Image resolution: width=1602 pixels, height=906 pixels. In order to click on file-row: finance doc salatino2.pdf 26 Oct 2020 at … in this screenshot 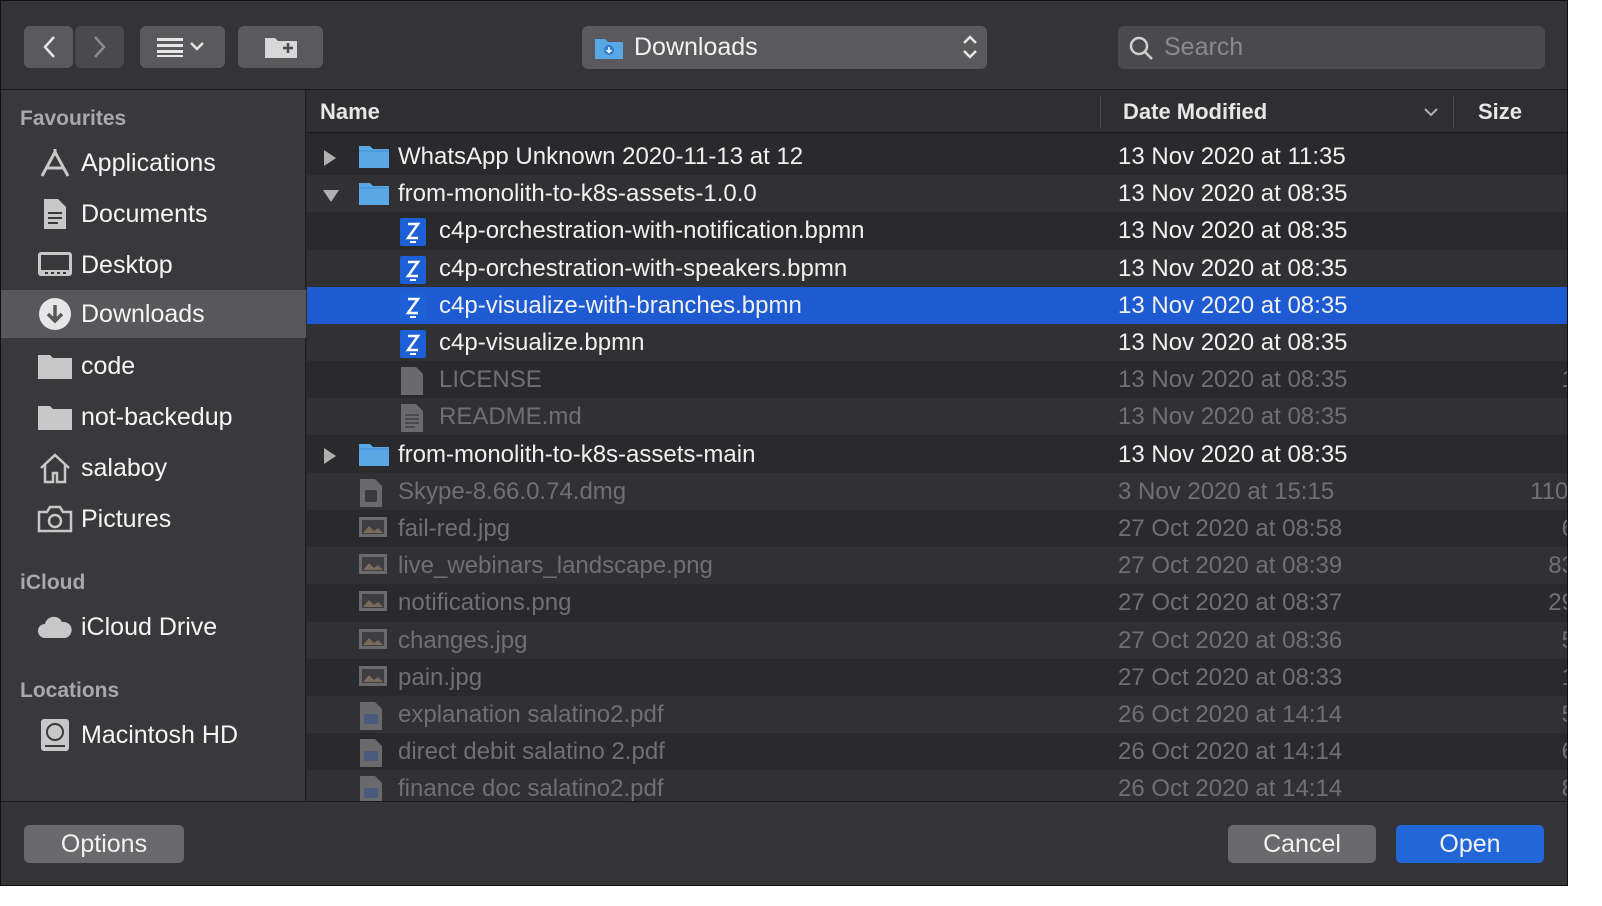, I will do `click(937, 785)`.